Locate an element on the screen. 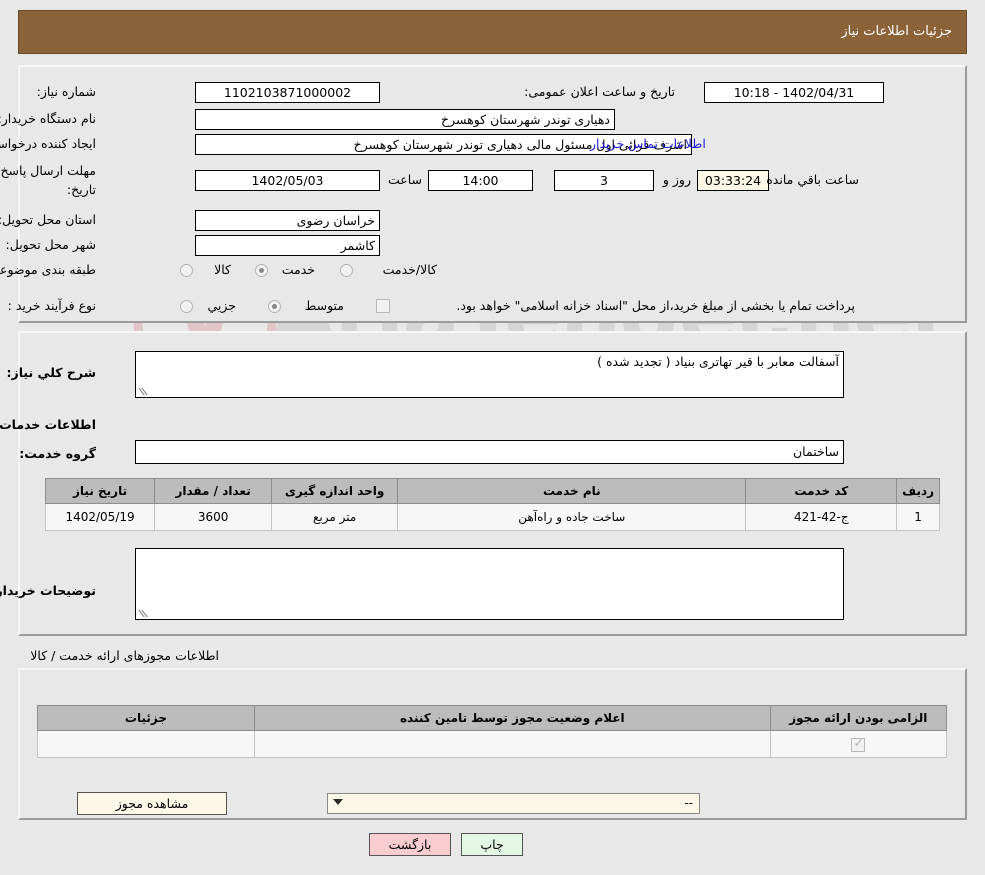  col-code: کد خدمت is located at coordinates (821, 491).